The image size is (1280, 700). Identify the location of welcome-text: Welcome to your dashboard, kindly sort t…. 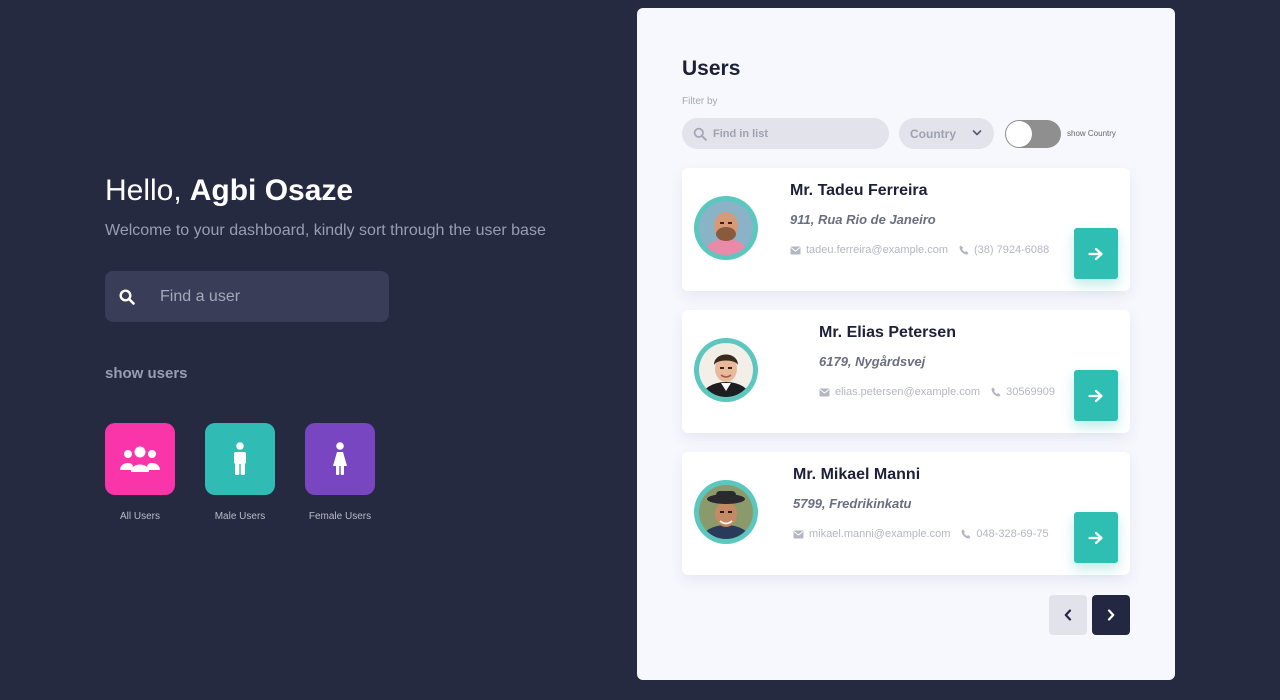
(325, 230).